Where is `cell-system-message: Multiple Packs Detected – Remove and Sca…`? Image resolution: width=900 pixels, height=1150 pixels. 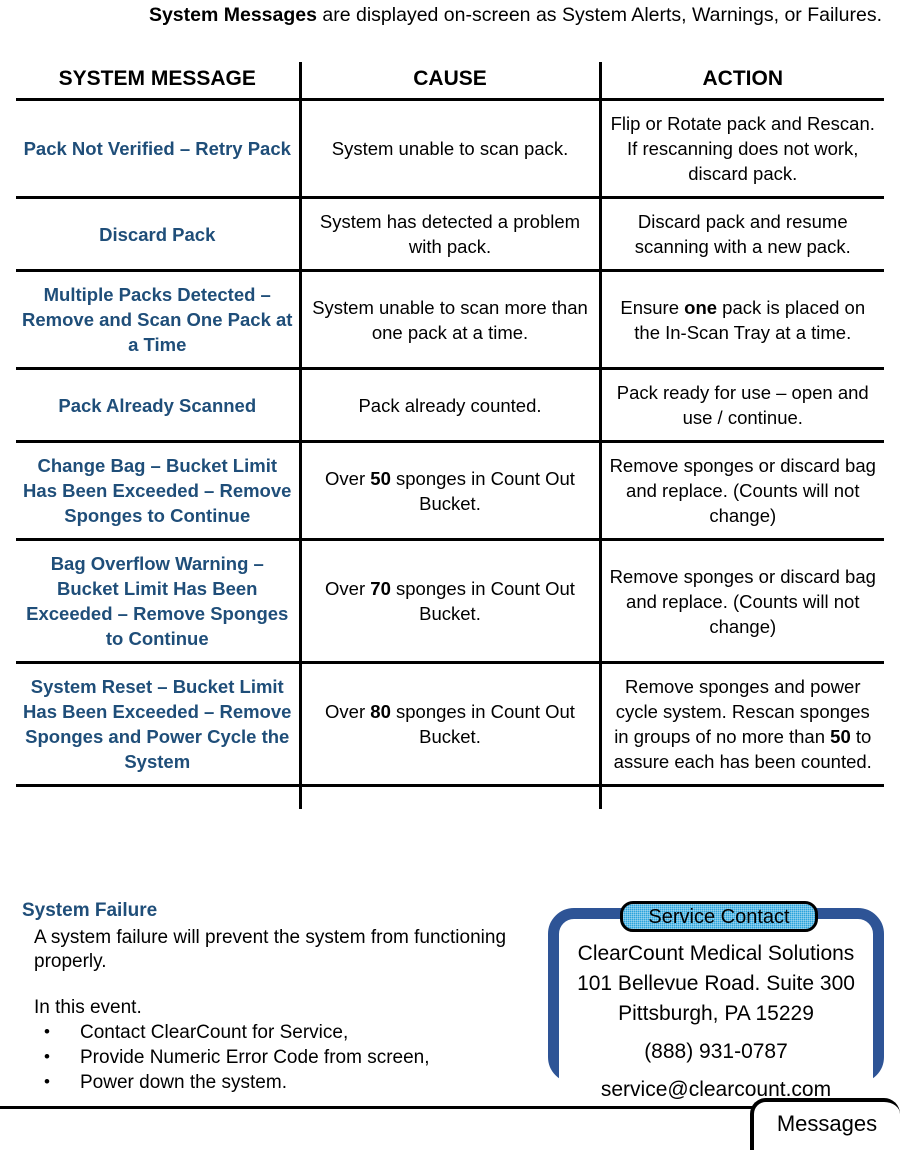 cell-system-message: Multiple Packs Detected – Remove and Sca… is located at coordinates (158, 320).